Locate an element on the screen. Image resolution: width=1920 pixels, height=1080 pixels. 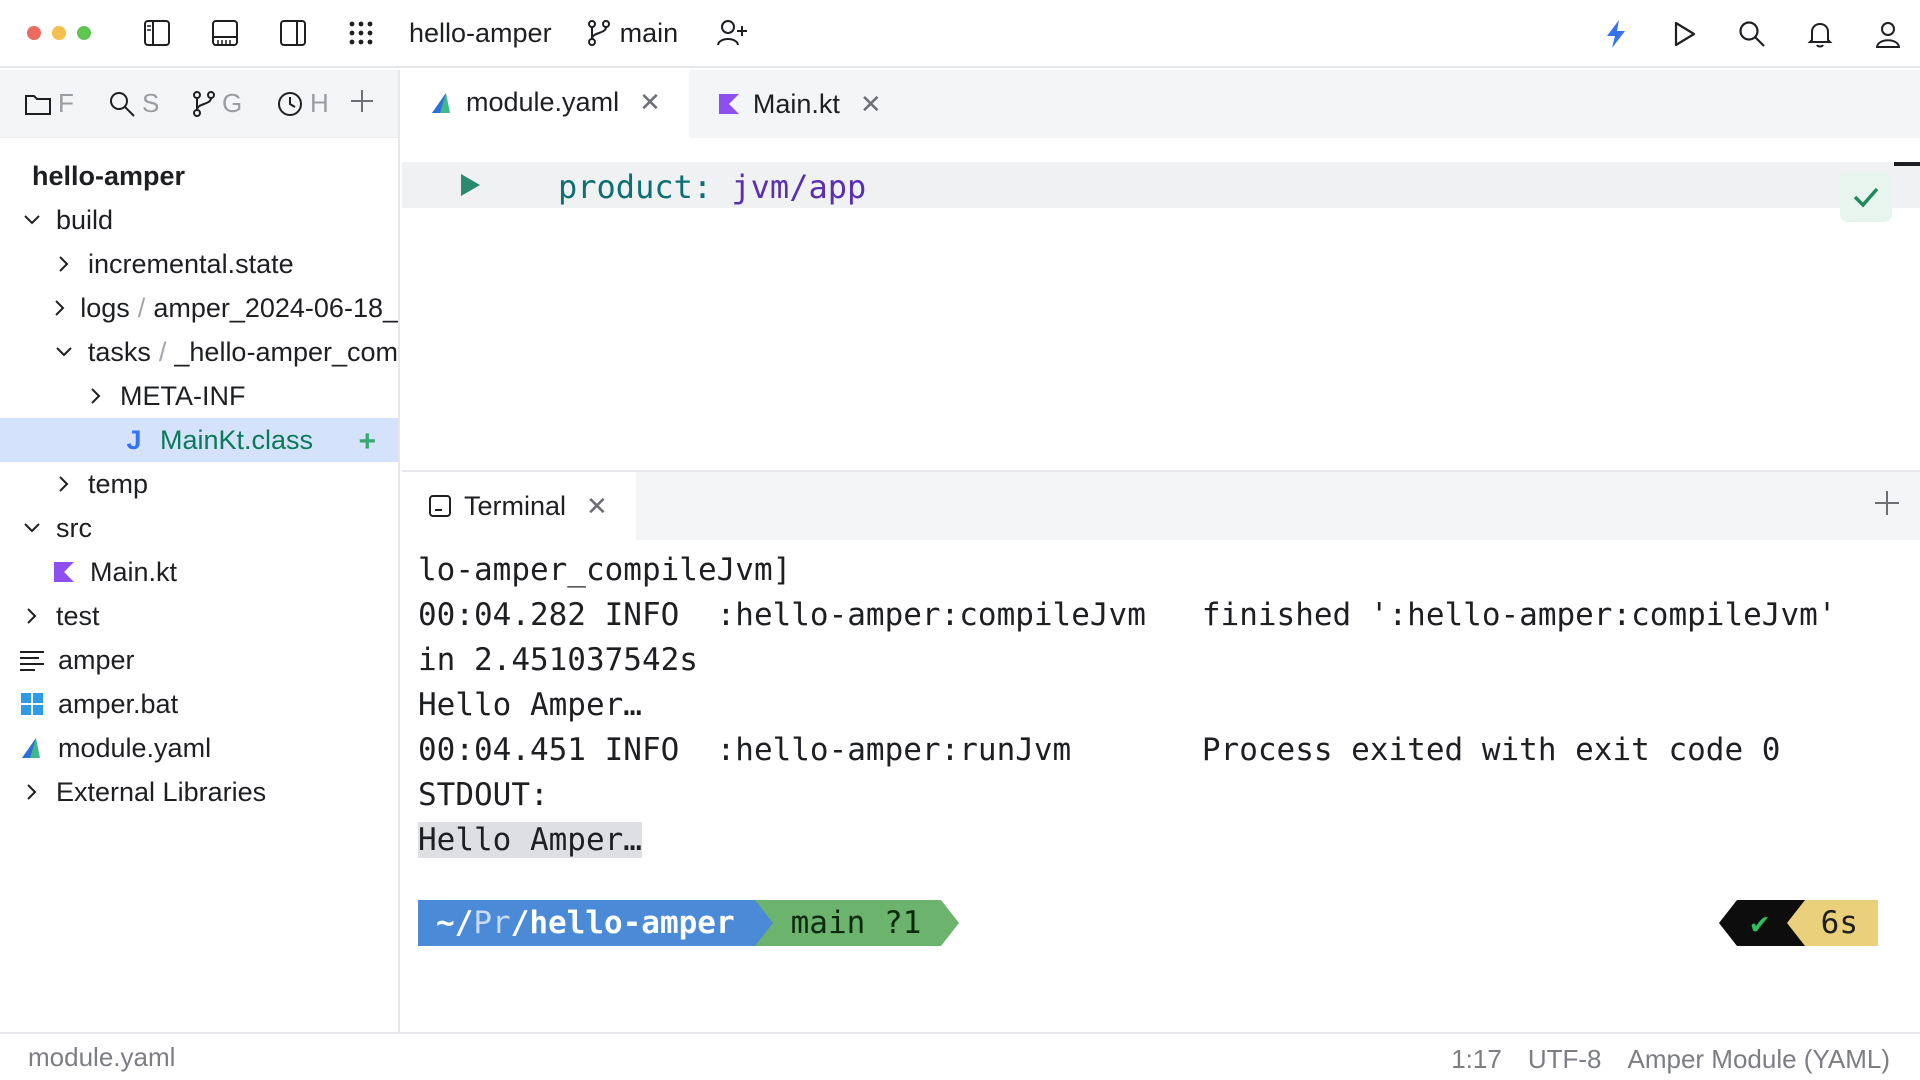
branch-switcher: main is located at coordinates (632, 33).